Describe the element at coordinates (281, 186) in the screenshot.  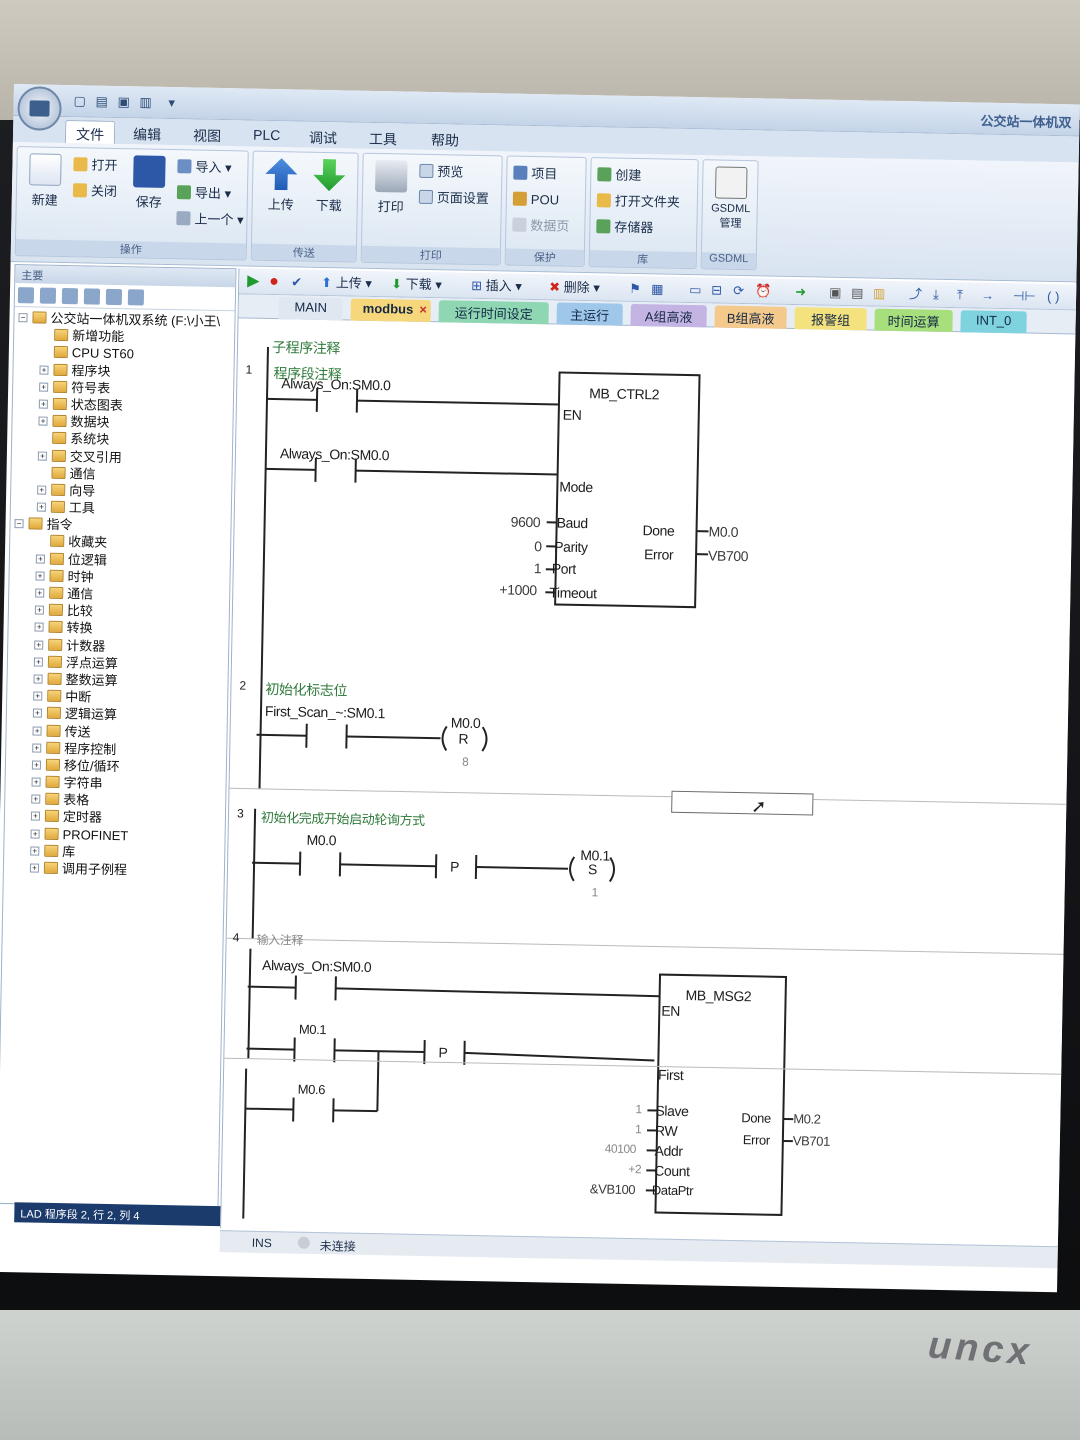
I see `upload-button: 上传` at that location.